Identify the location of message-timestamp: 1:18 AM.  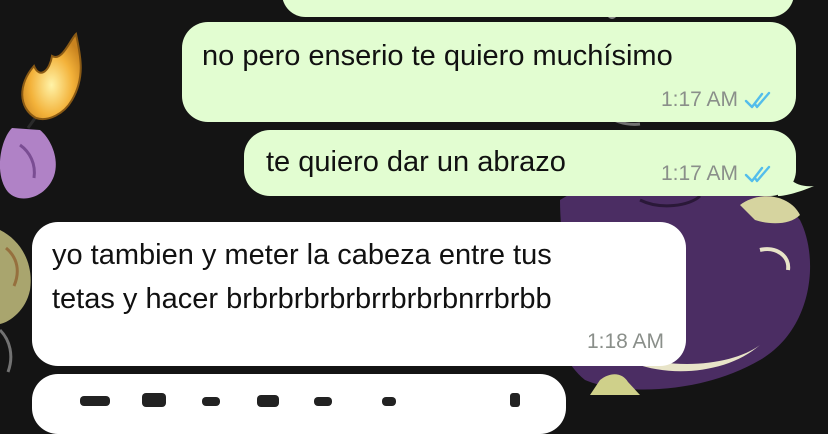
(625, 341).